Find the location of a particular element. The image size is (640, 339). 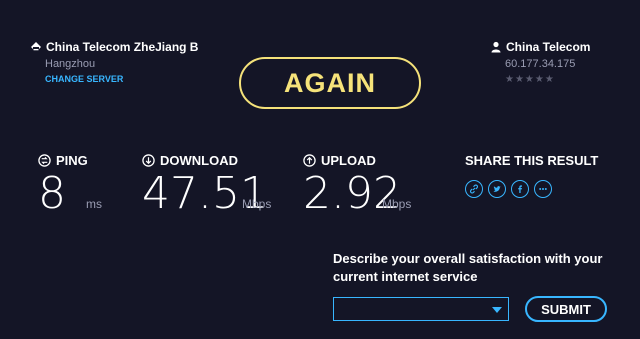

ping-value: 8 is located at coordinates (52, 193).